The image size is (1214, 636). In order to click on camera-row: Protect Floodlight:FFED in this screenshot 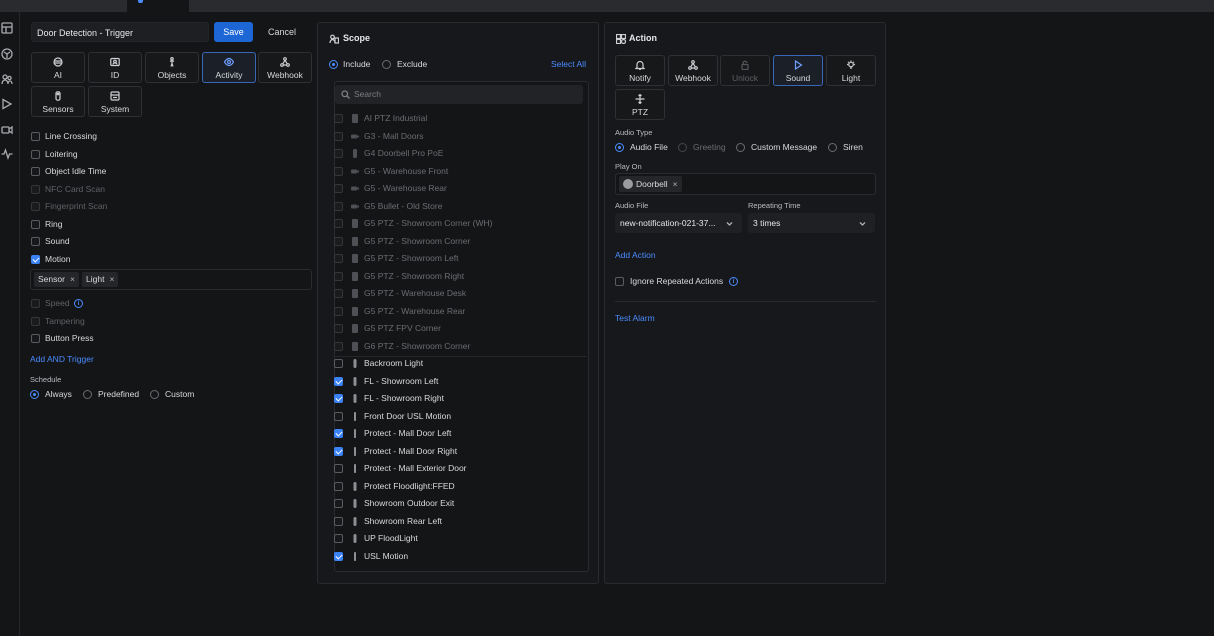, I will do `click(459, 486)`.